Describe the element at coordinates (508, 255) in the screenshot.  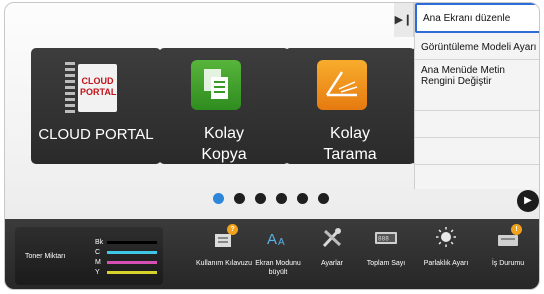
I see `job-status-button: ! İş Durumu` at that location.